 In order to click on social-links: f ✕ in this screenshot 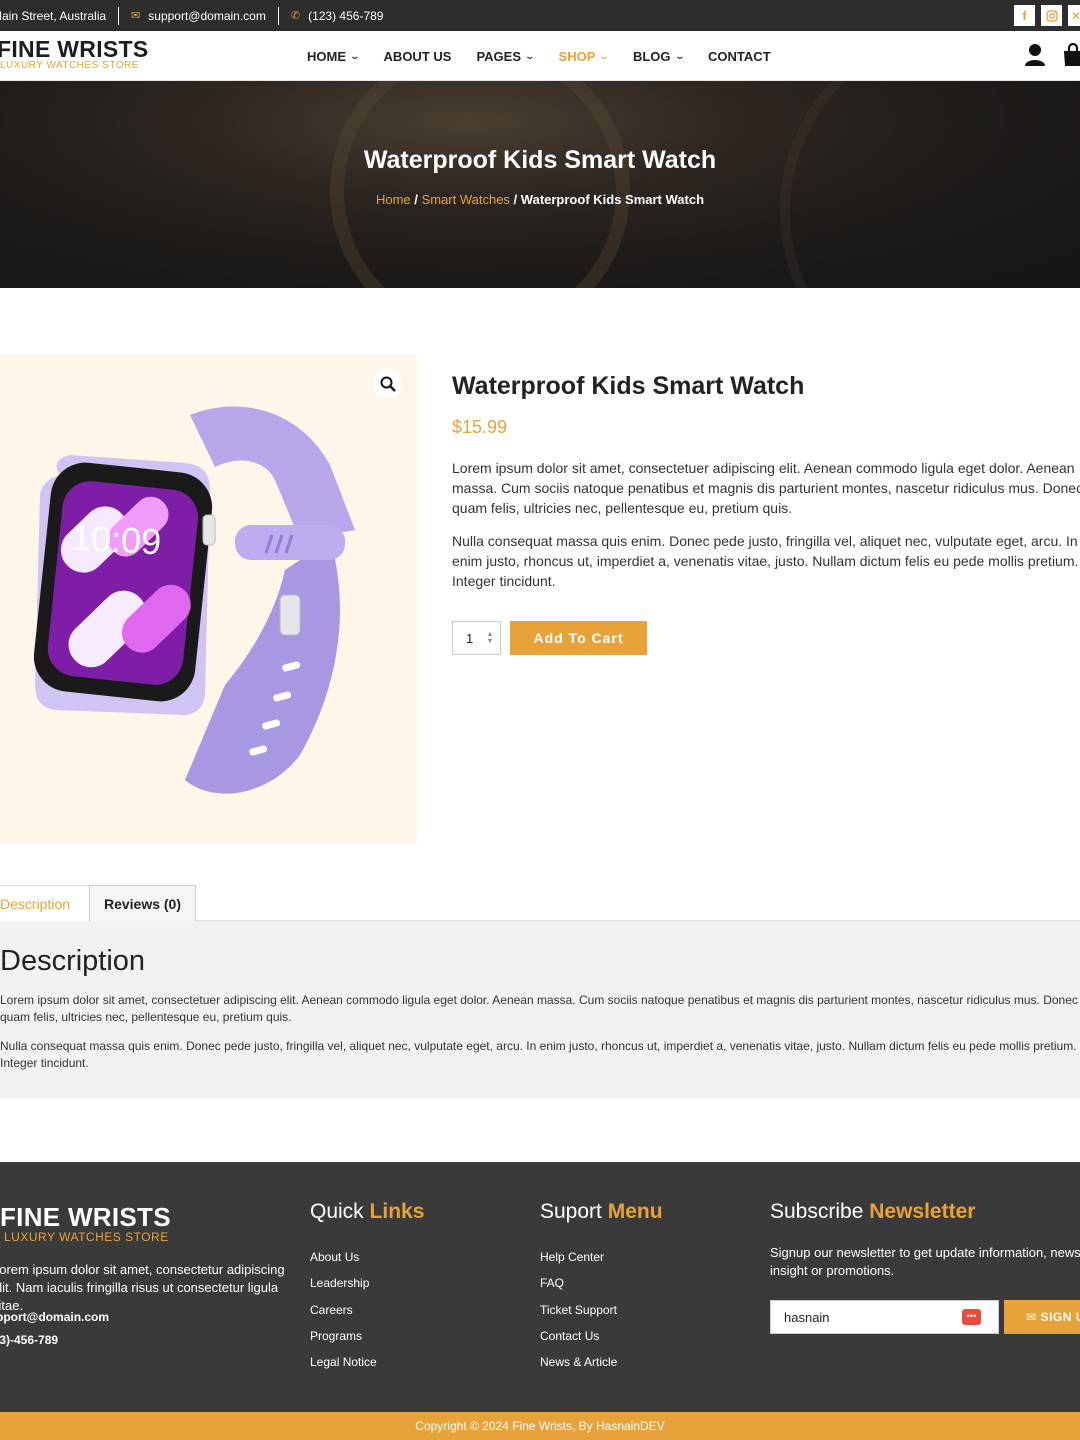, I will do `click(1047, 15)`.